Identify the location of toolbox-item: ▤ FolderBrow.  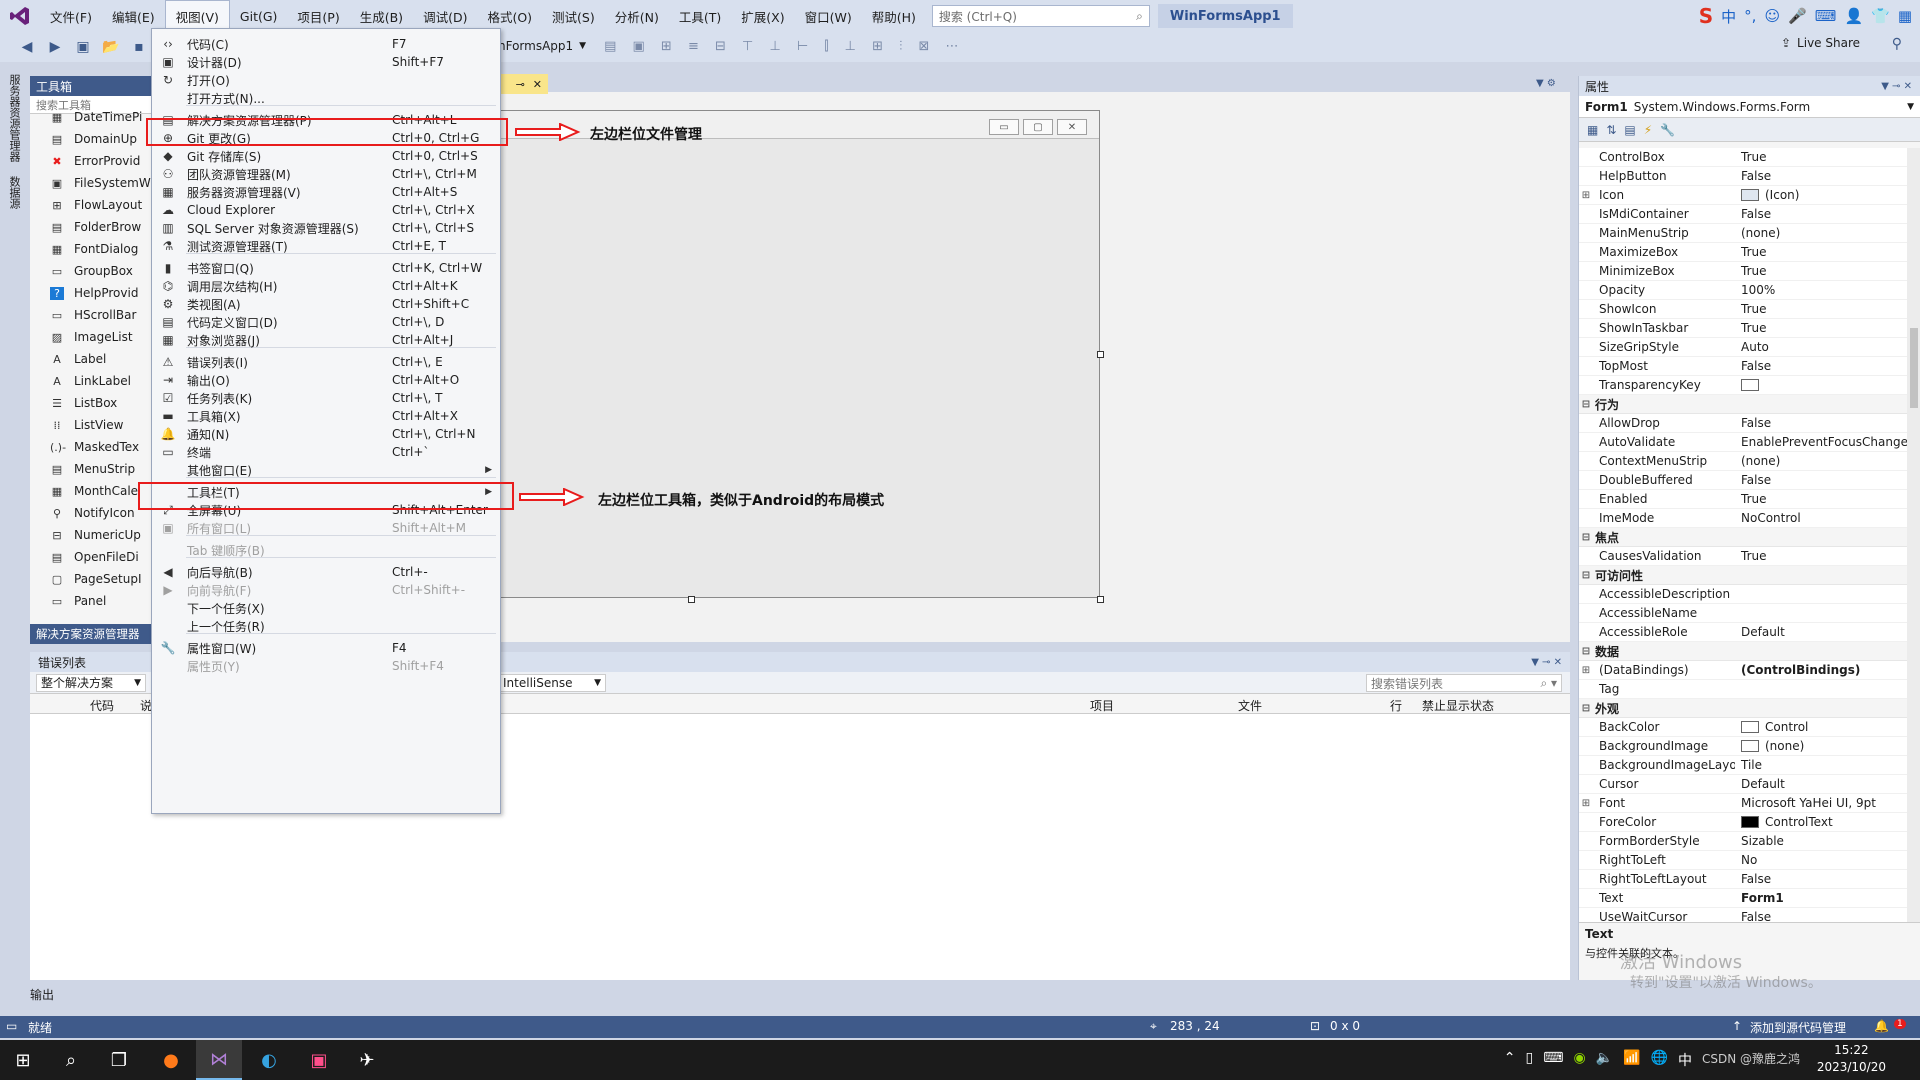
(90, 227).